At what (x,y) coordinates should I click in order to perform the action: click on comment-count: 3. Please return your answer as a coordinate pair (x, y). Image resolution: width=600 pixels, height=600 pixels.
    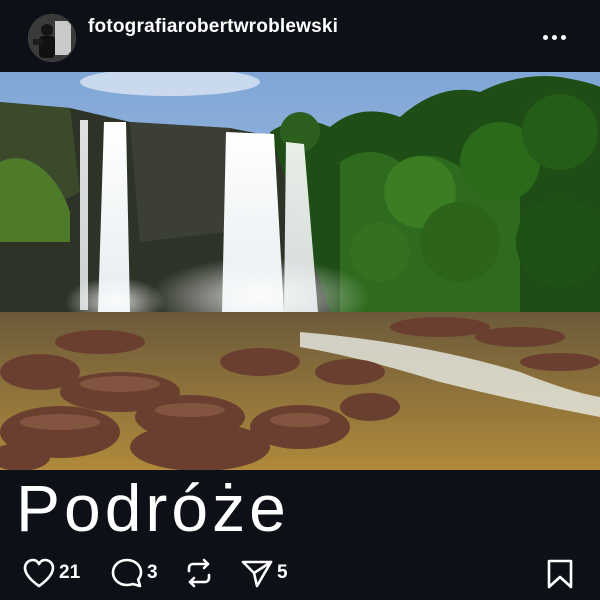
    Looking at the image, I should click on (152, 572).